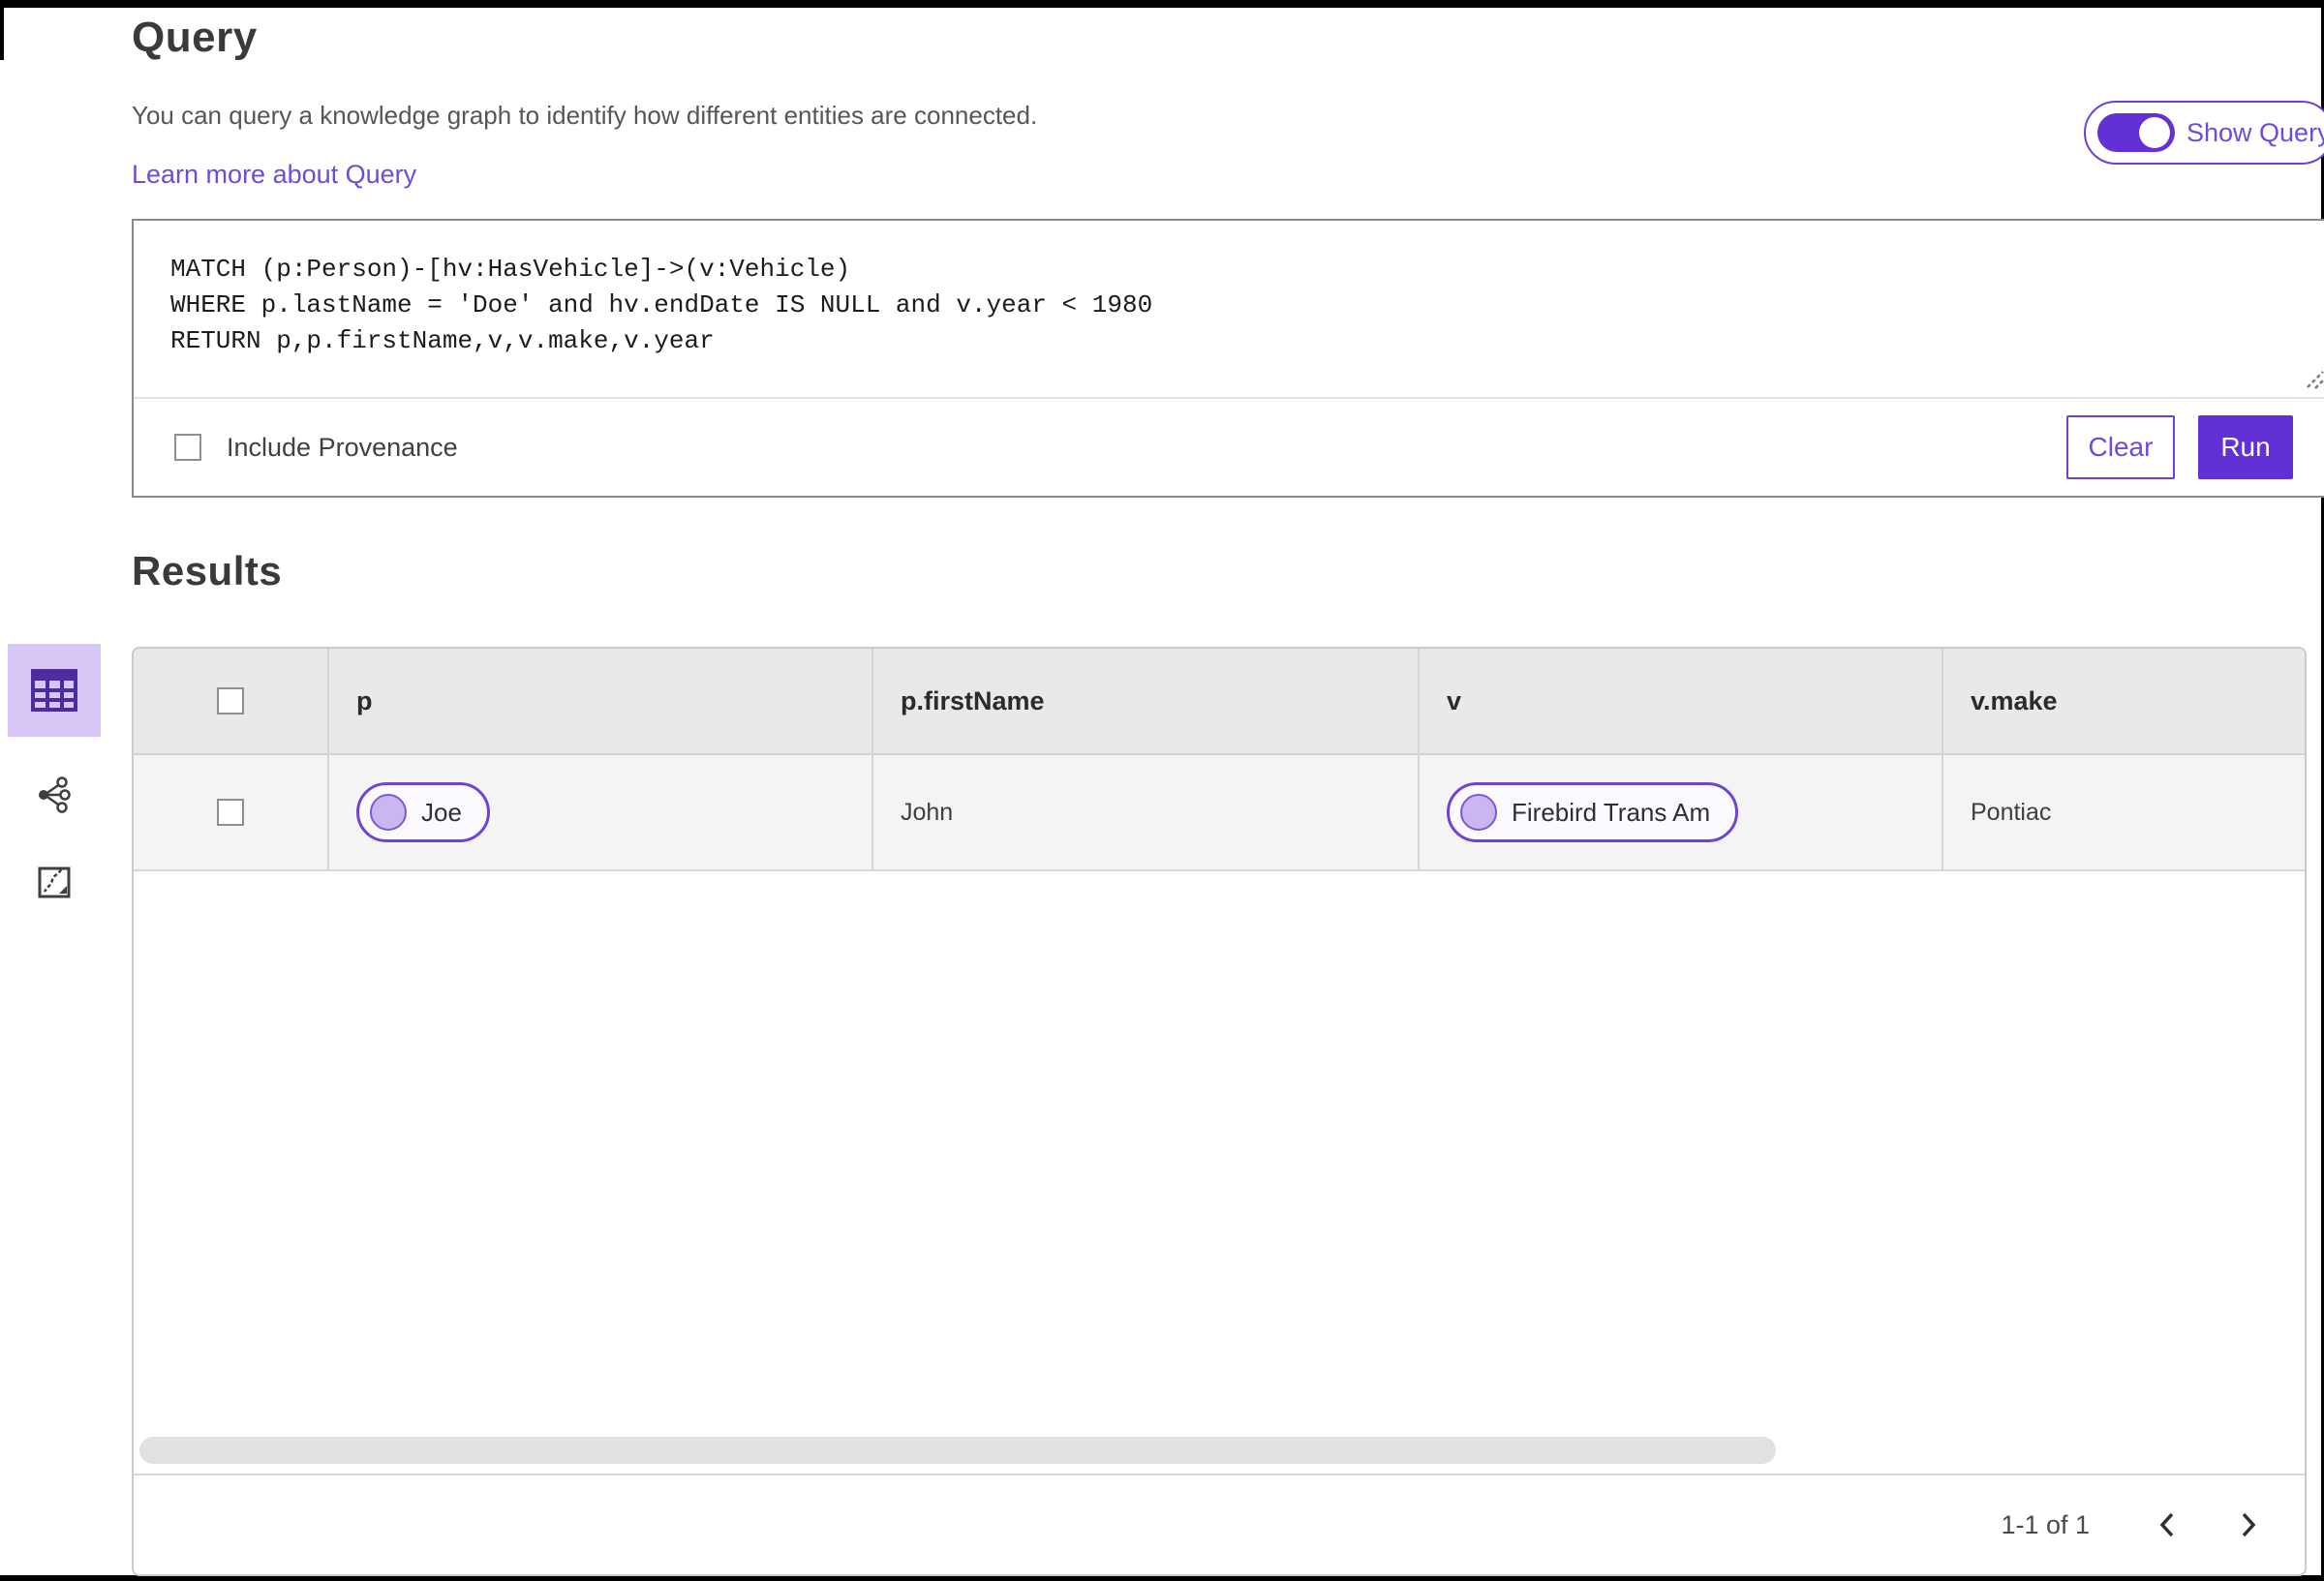 Image resolution: width=2324 pixels, height=1581 pixels. Describe the element at coordinates (2124, 812) in the screenshot. I see `cell-v-make: Pontiac` at that location.